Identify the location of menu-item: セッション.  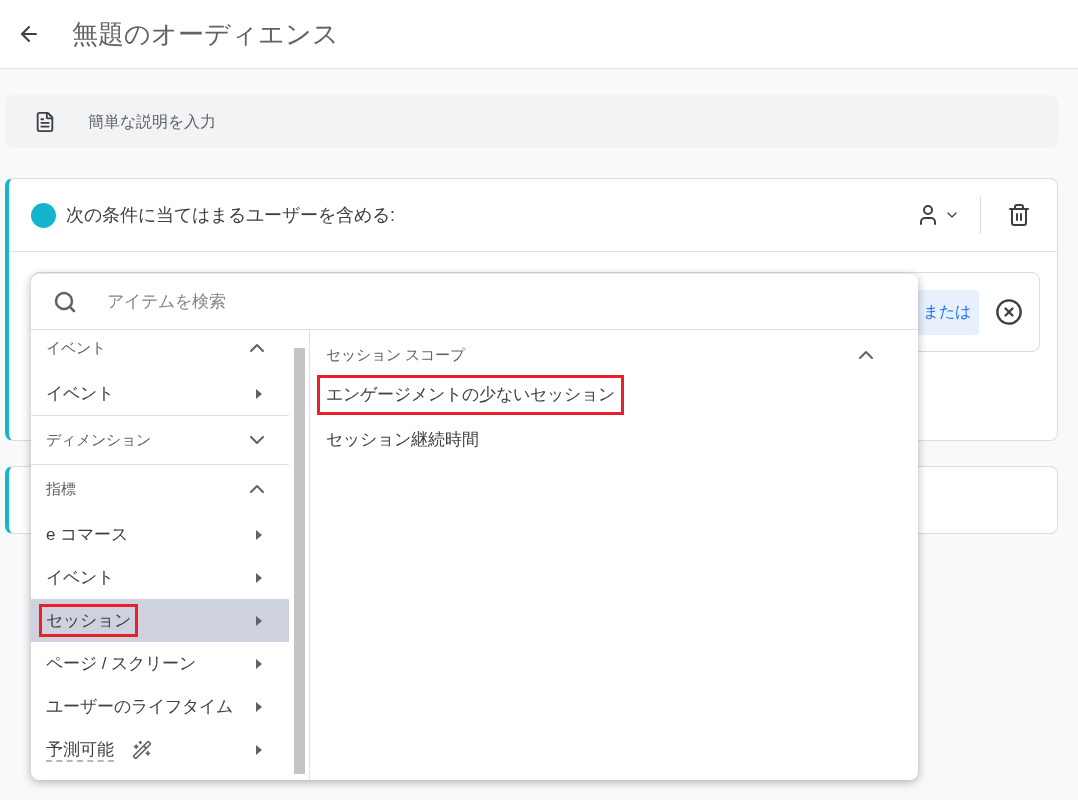
(160, 620).